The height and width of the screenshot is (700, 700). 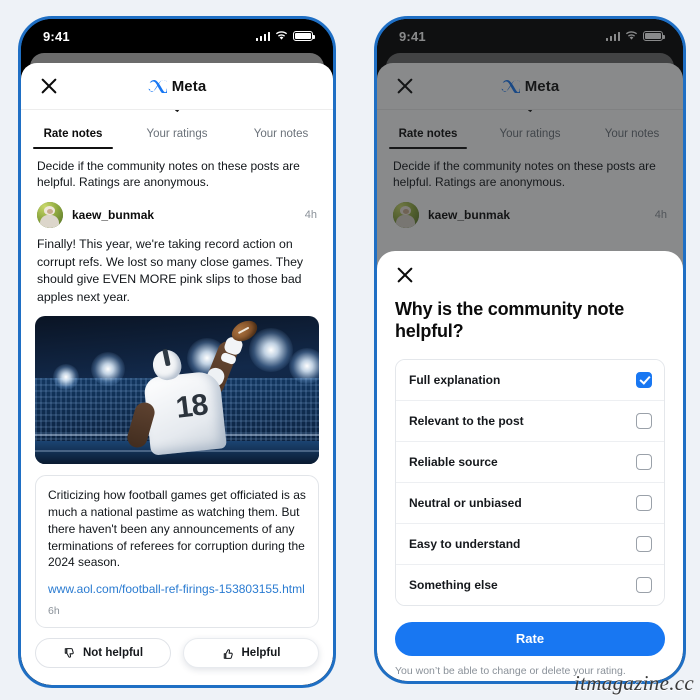 I want to click on modal-title: Why is the community note helpful?, so click(x=510, y=320).